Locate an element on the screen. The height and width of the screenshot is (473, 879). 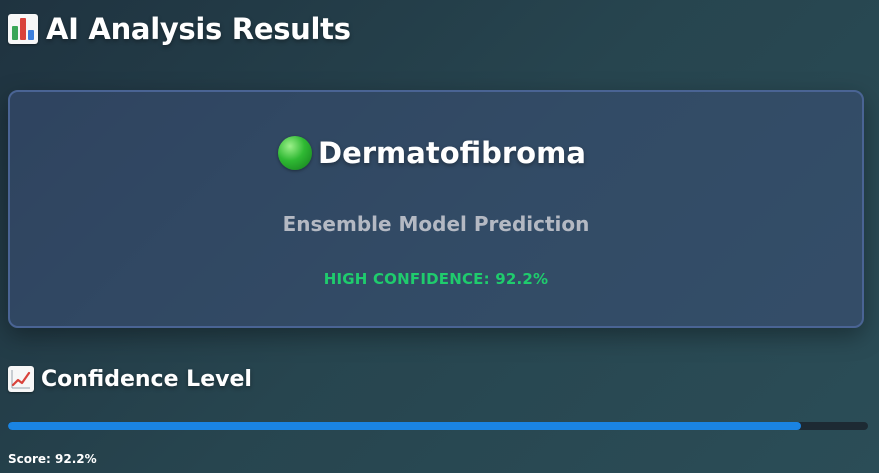
confidence-progress-fill is located at coordinates (404, 426).